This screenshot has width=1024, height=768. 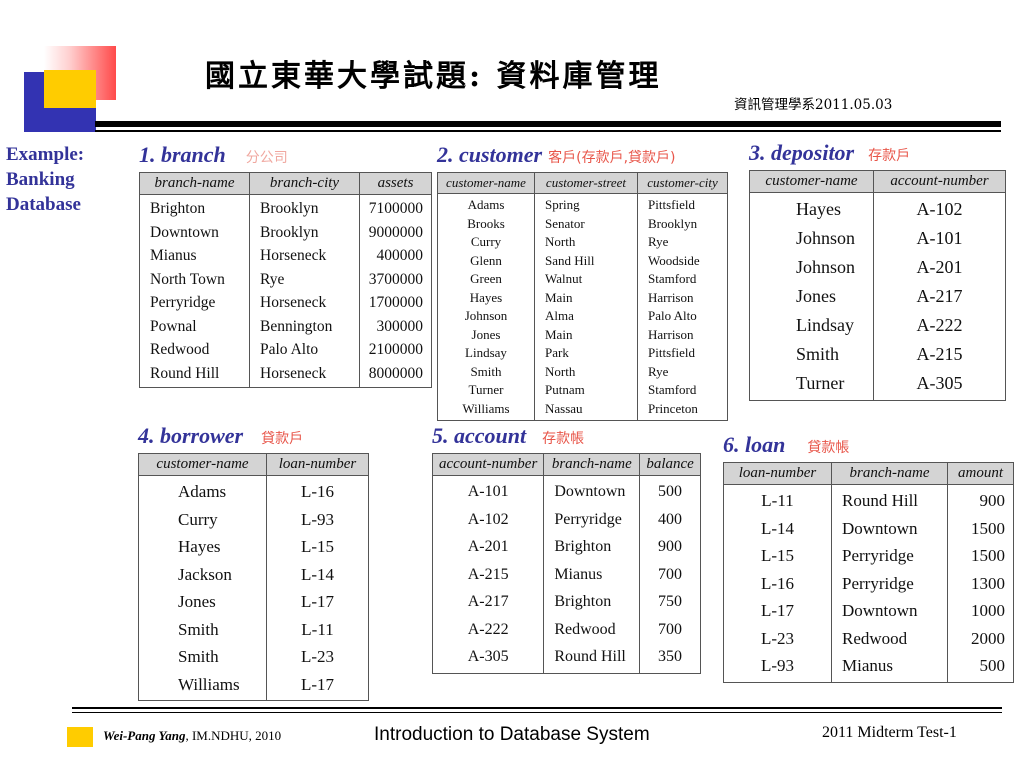 I want to click on table-row: Pownal Bennington 300000, so click(x=285, y=326).